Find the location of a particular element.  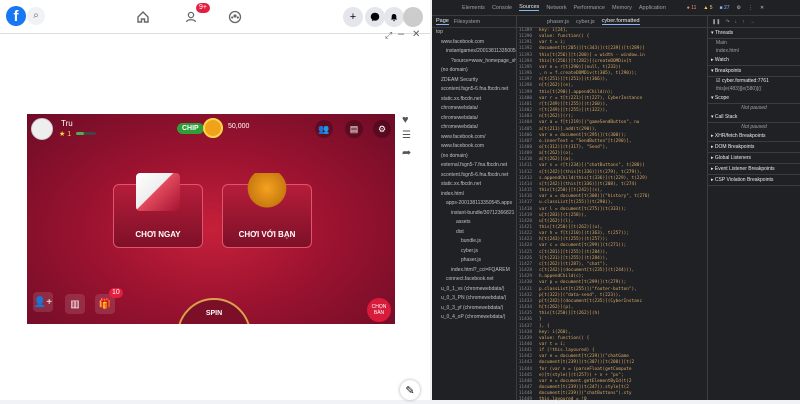

tree-item: index.html?_cci=FQAREM is located at coordinates (474, 271).